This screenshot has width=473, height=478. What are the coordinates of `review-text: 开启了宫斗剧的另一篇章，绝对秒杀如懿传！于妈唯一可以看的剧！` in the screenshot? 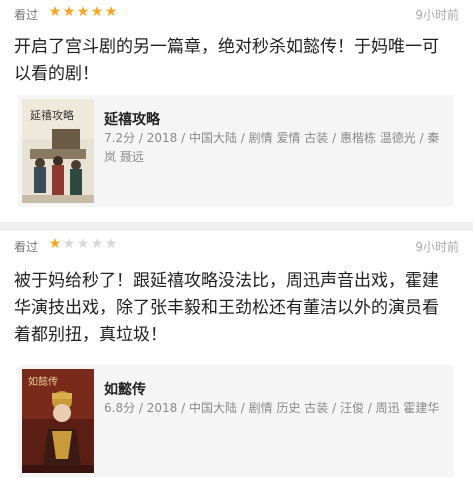 It's located at (226, 60).